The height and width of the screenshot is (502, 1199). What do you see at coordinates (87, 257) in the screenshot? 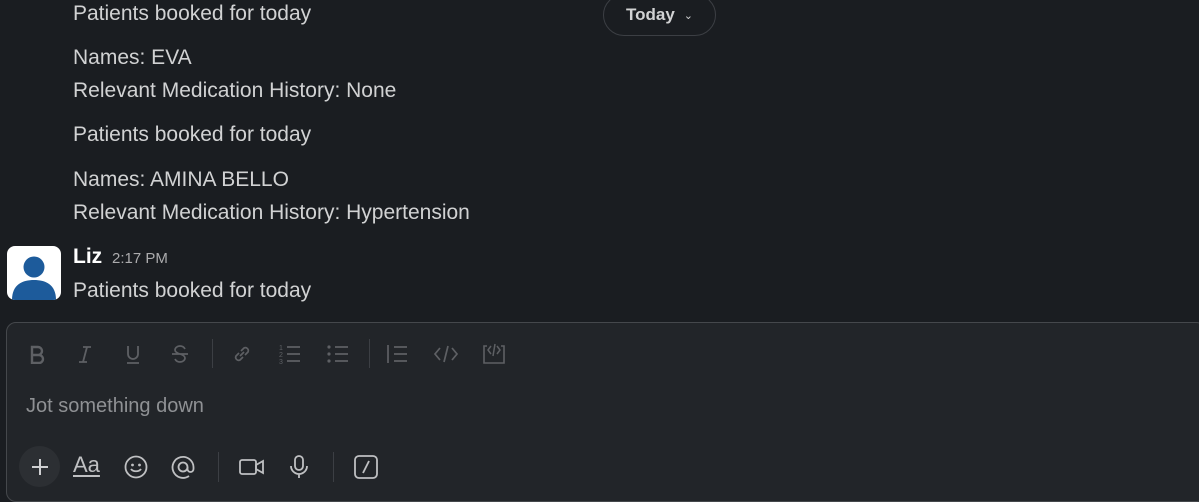
I see `message-author: Liz` at bounding box center [87, 257].